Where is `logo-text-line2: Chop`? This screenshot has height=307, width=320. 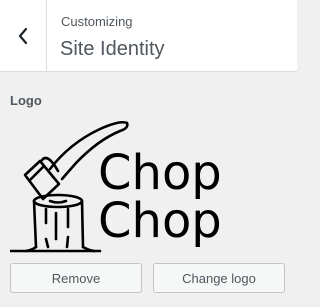 logo-text-line2: Chop is located at coordinates (160, 221).